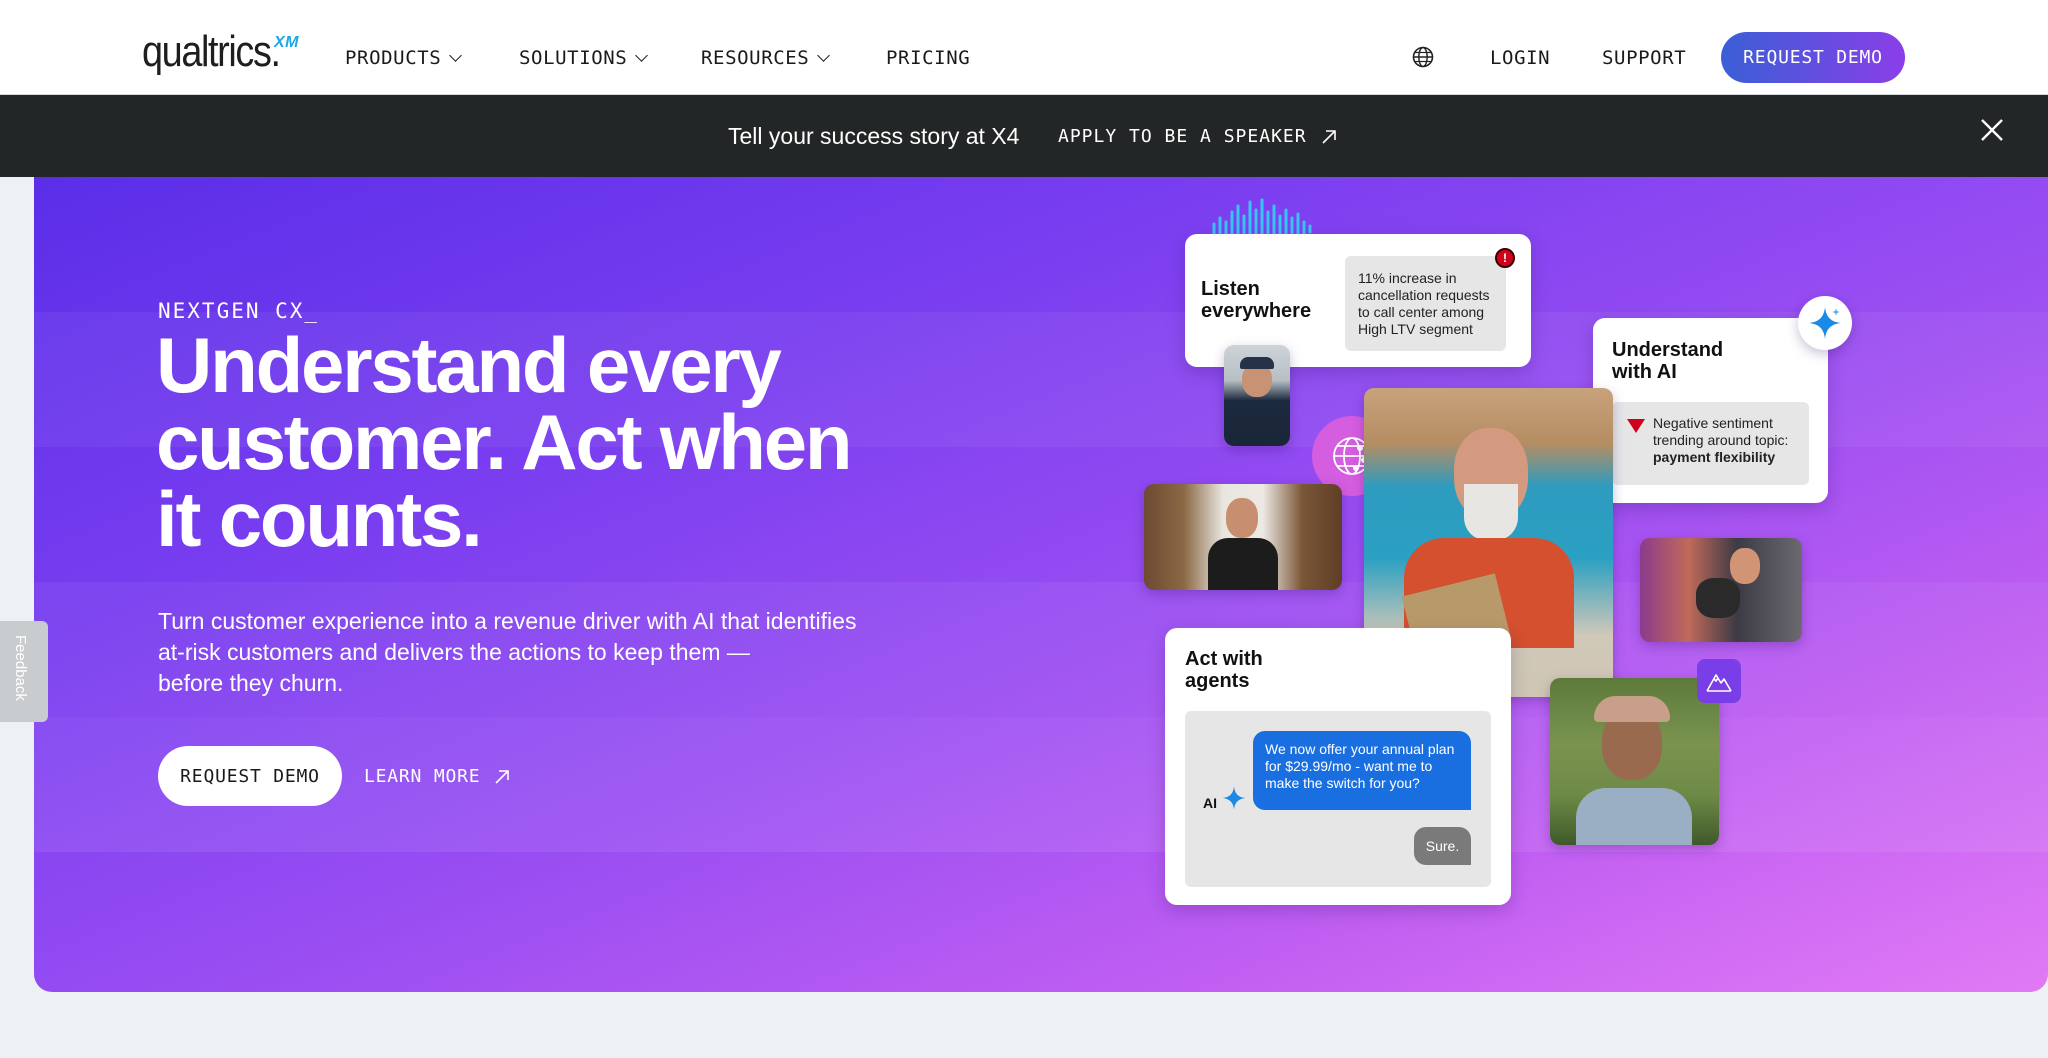  What do you see at coordinates (1342, 783) in the screenshot?
I see `message-line: make the switch for you?` at bounding box center [1342, 783].